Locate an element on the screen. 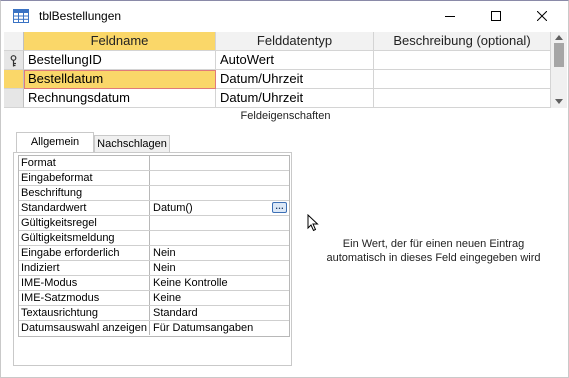  property-name: Gültigkeitsregel is located at coordinates (84, 223).